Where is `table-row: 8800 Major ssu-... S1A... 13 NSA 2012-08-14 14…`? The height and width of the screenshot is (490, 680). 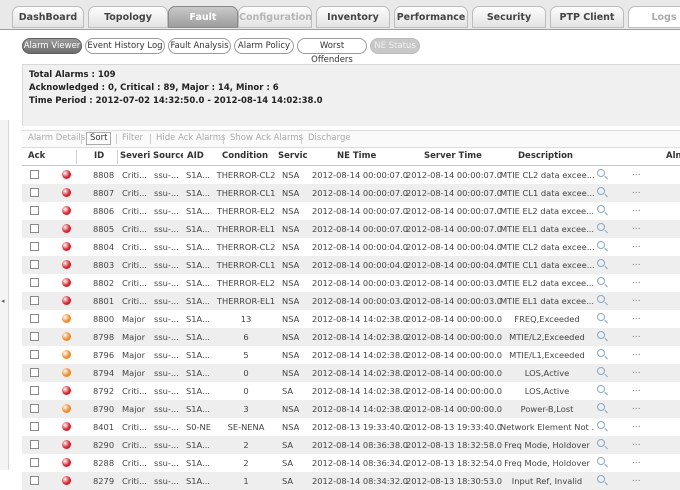 table-row: 8800 Major ssu-... S1A... 13 NSA 2012-08-14 14… is located at coordinates (351, 319).